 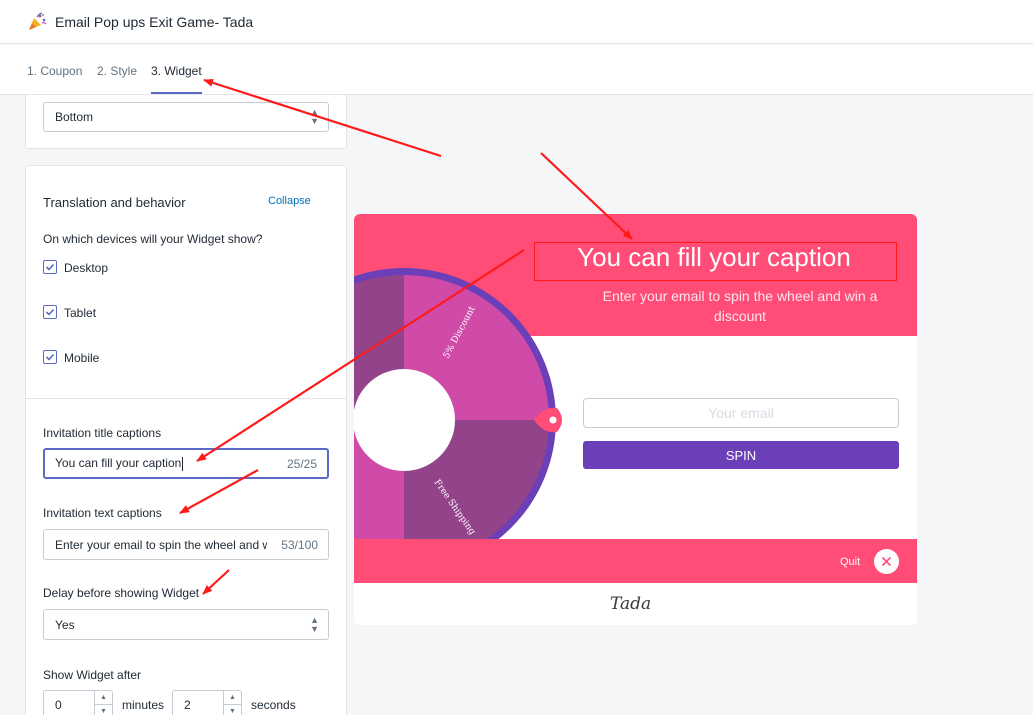 I want to click on app-title: Email Pop ups Exit Game- Tada, so click(x=154, y=21).